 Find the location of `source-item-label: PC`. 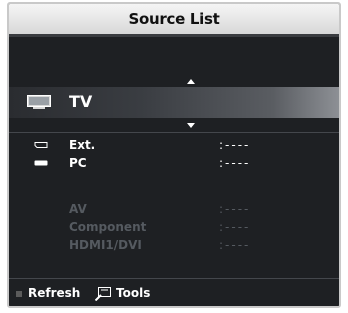

source-item-label: PC is located at coordinates (78, 163).